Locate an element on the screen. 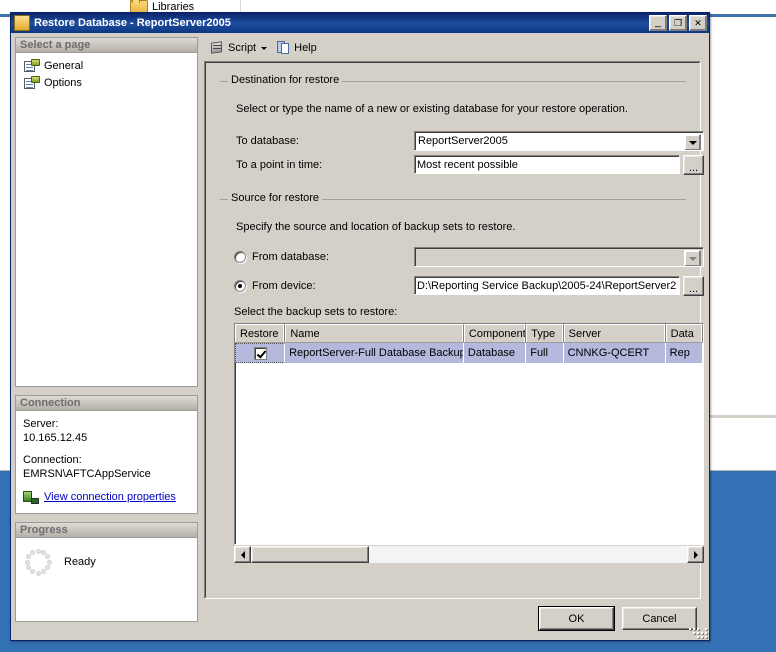 The image size is (776, 652). database-restore-icon is located at coordinates (22, 23).